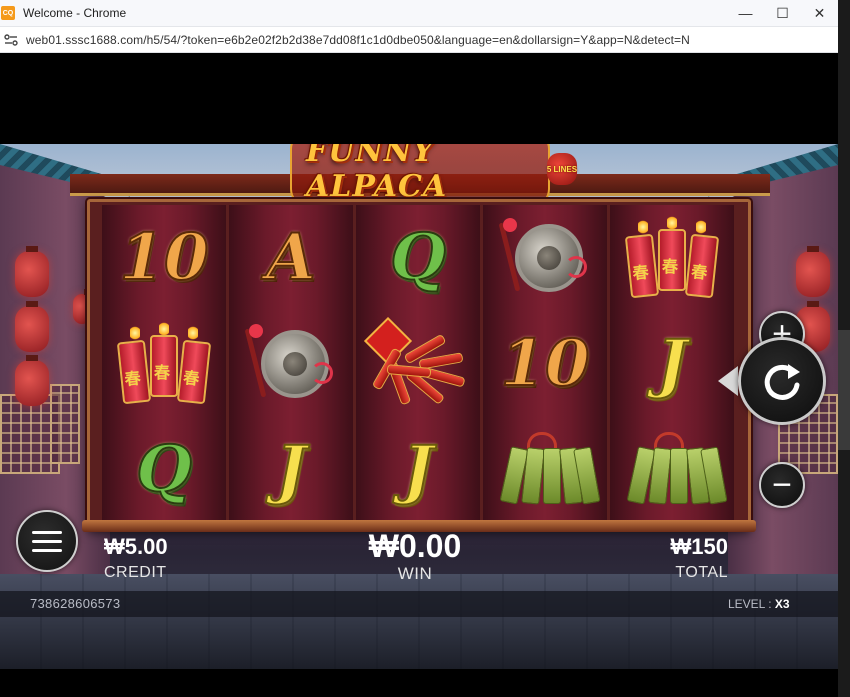 The width and height of the screenshot is (850, 697). I want to click on reel-5: 春 春 春 J, so click(672, 364).